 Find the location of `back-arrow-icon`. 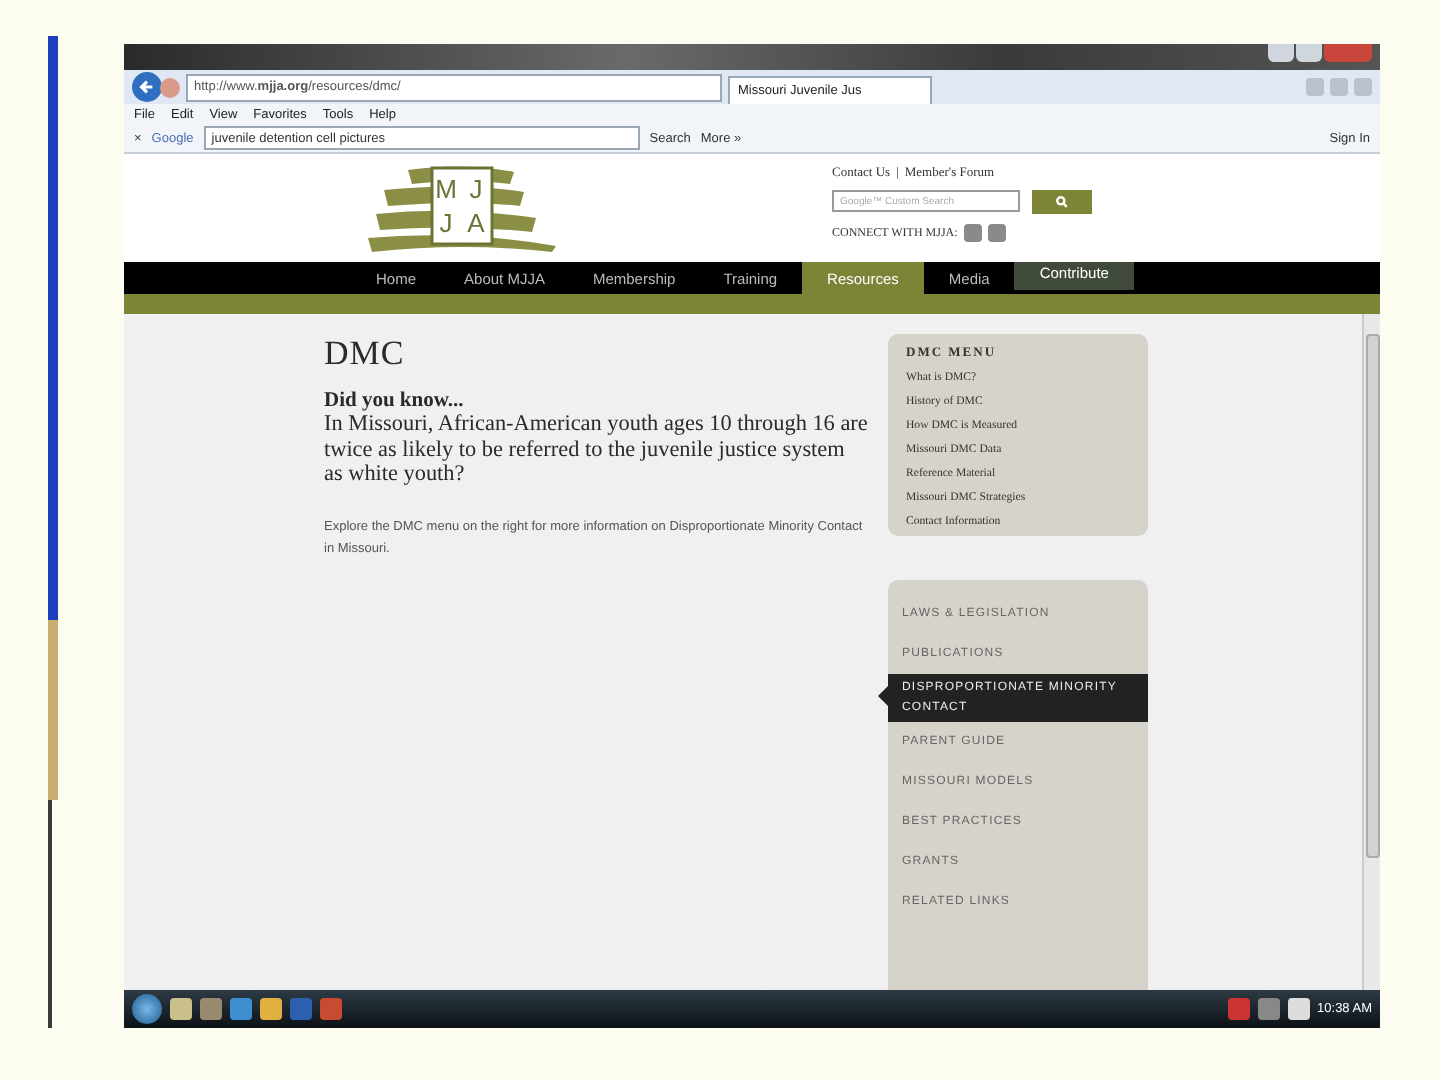

back-arrow-icon is located at coordinates (147, 87).